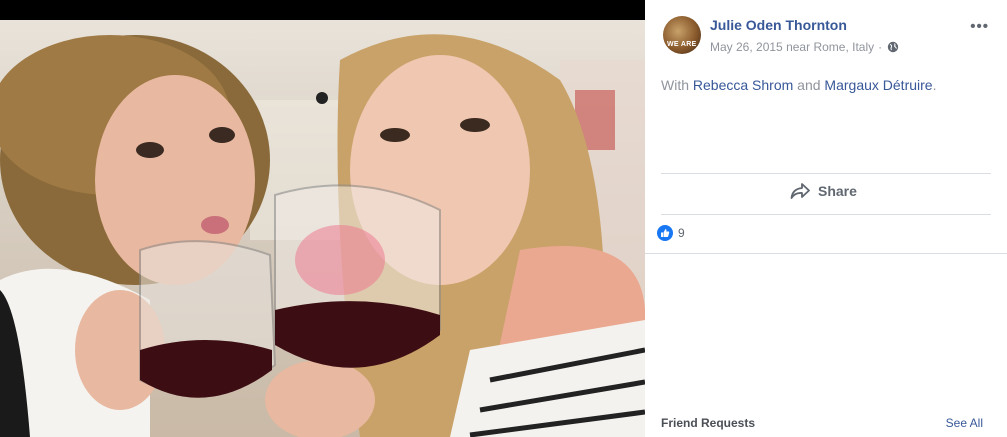  What do you see at coordinates (800, 191) in the screenshot?
I see `share-arrow-icon` at bounding box center [800, 191].